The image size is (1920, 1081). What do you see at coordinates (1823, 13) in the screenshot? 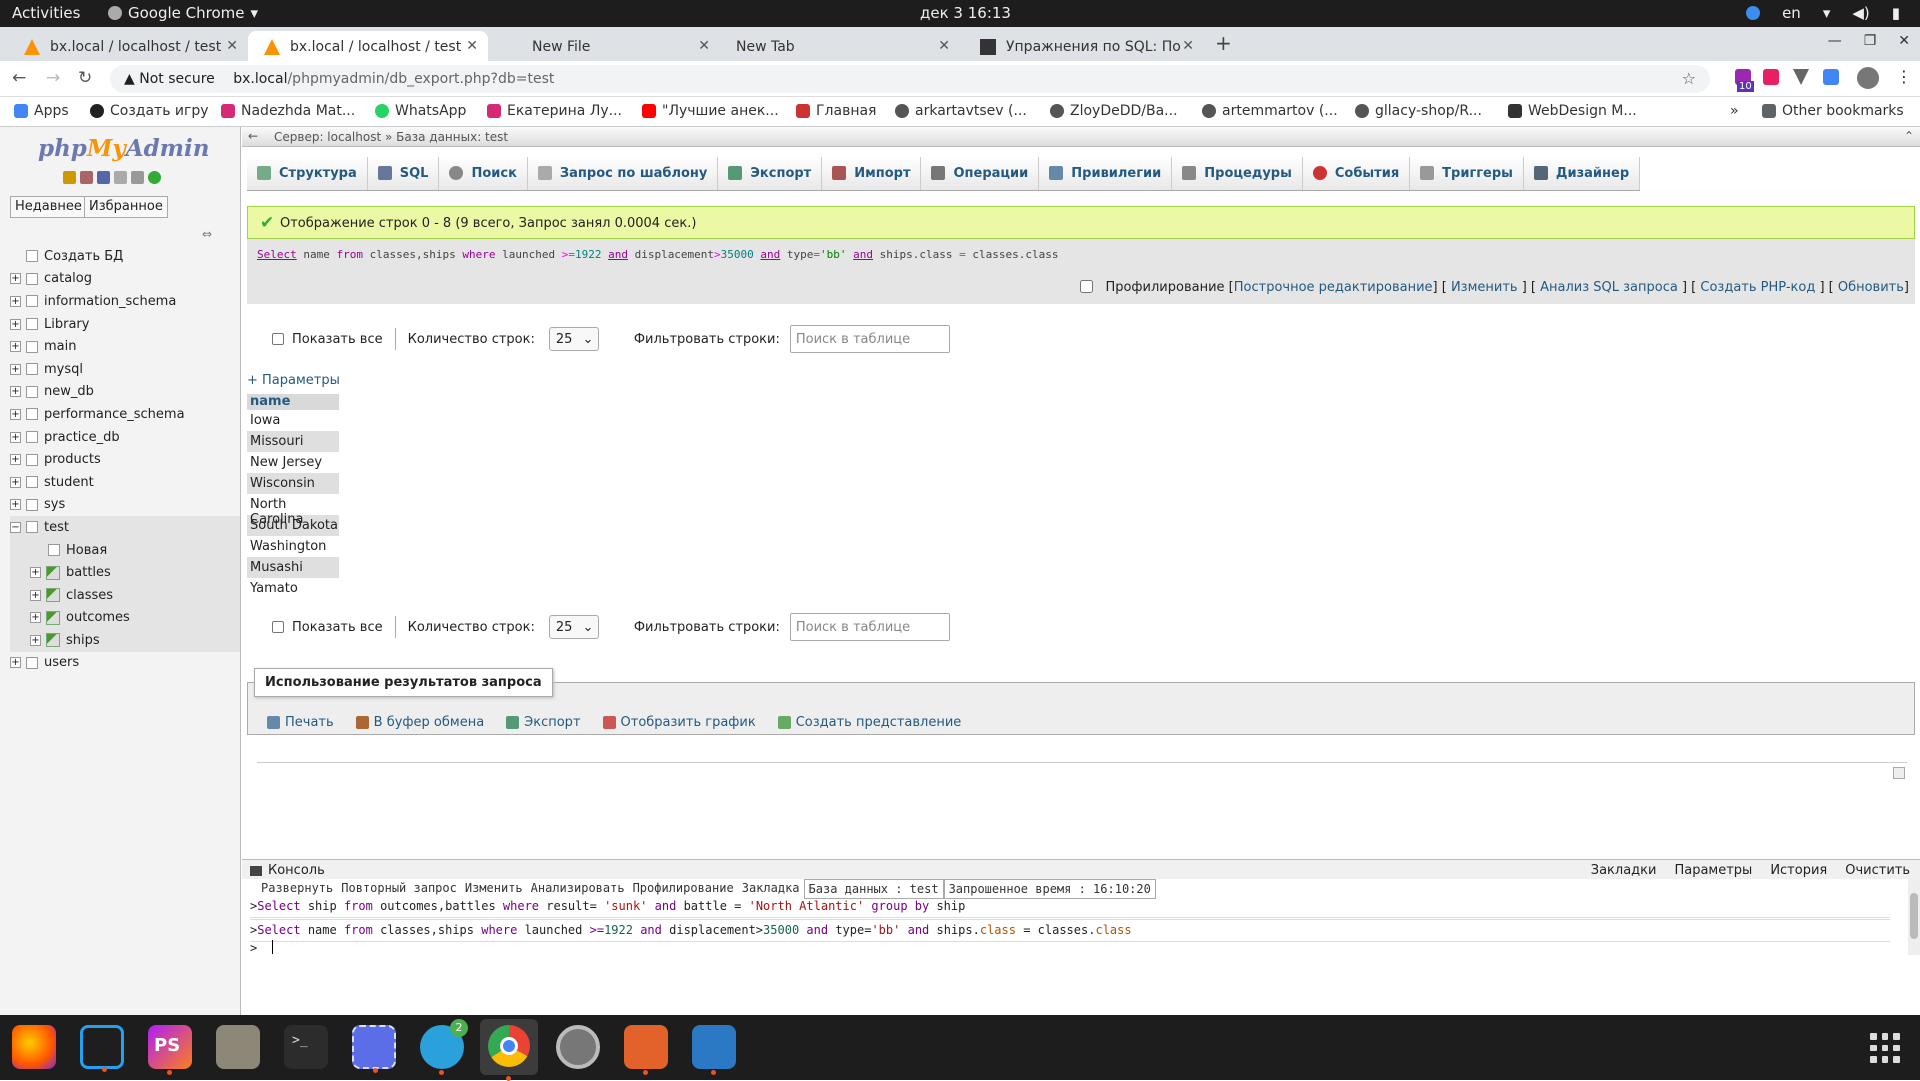
I see `system-tray: en ▾ ◀) ▮` at bounding box center [1823, 13].